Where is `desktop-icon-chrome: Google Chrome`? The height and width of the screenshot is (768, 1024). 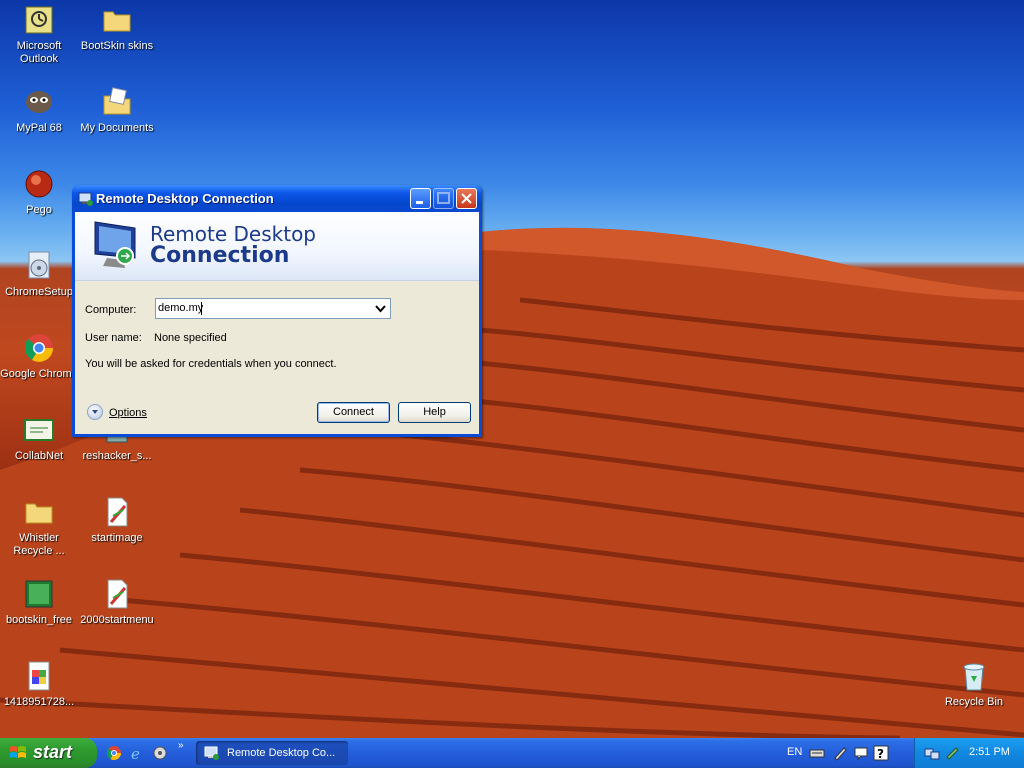
desktop-icon-chrome: Google Chrome is located at coordinates (39, 356).